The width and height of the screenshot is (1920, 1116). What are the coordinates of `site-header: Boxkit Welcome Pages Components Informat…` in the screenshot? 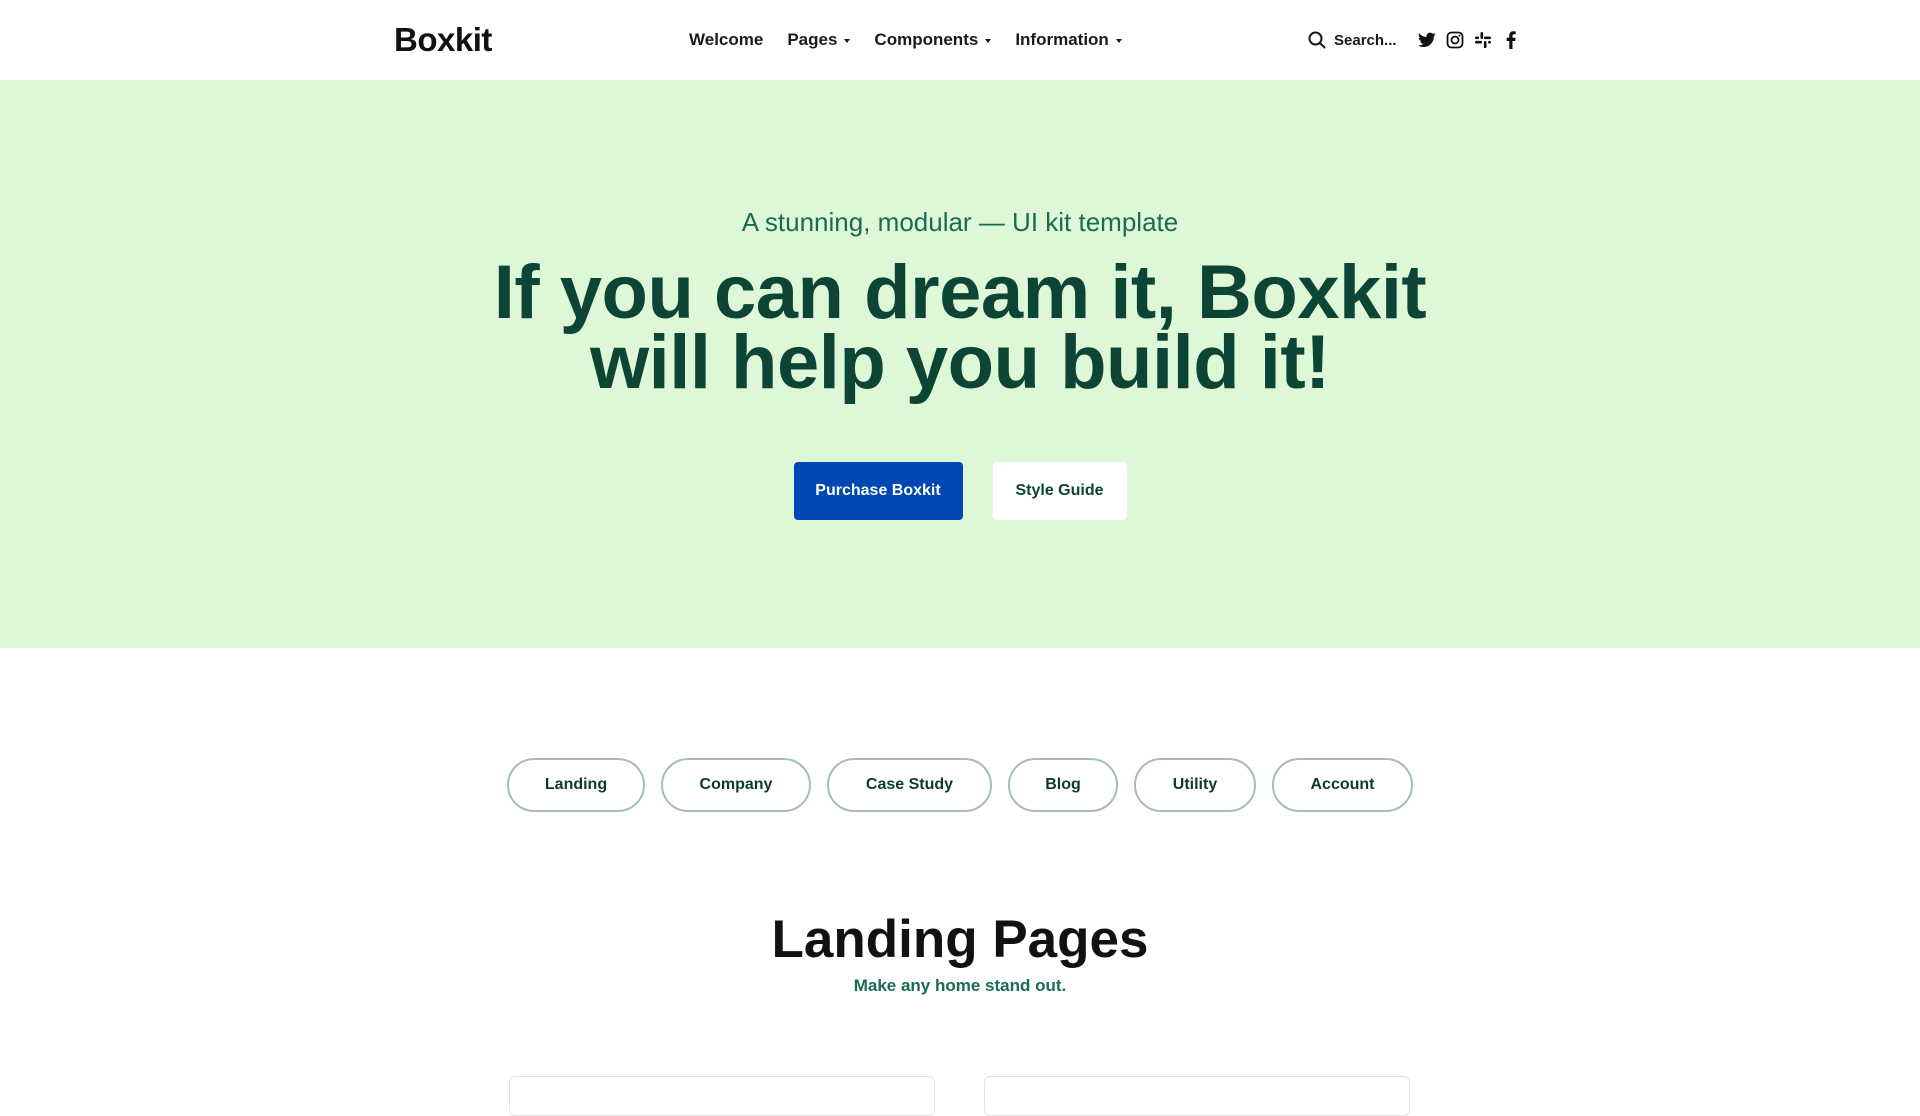 It's located at (960, 40).